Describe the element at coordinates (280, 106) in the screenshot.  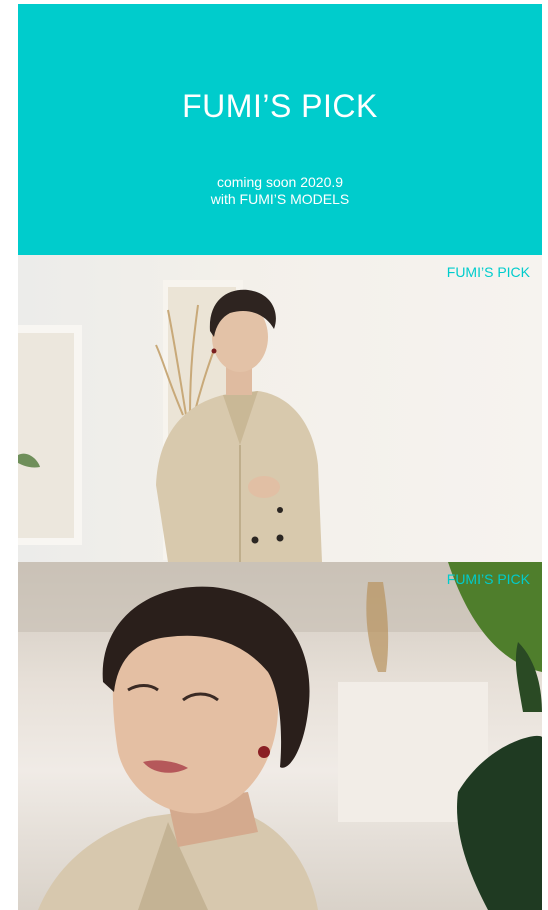
I see `hero-title: FUMI’S PICK` at that location.